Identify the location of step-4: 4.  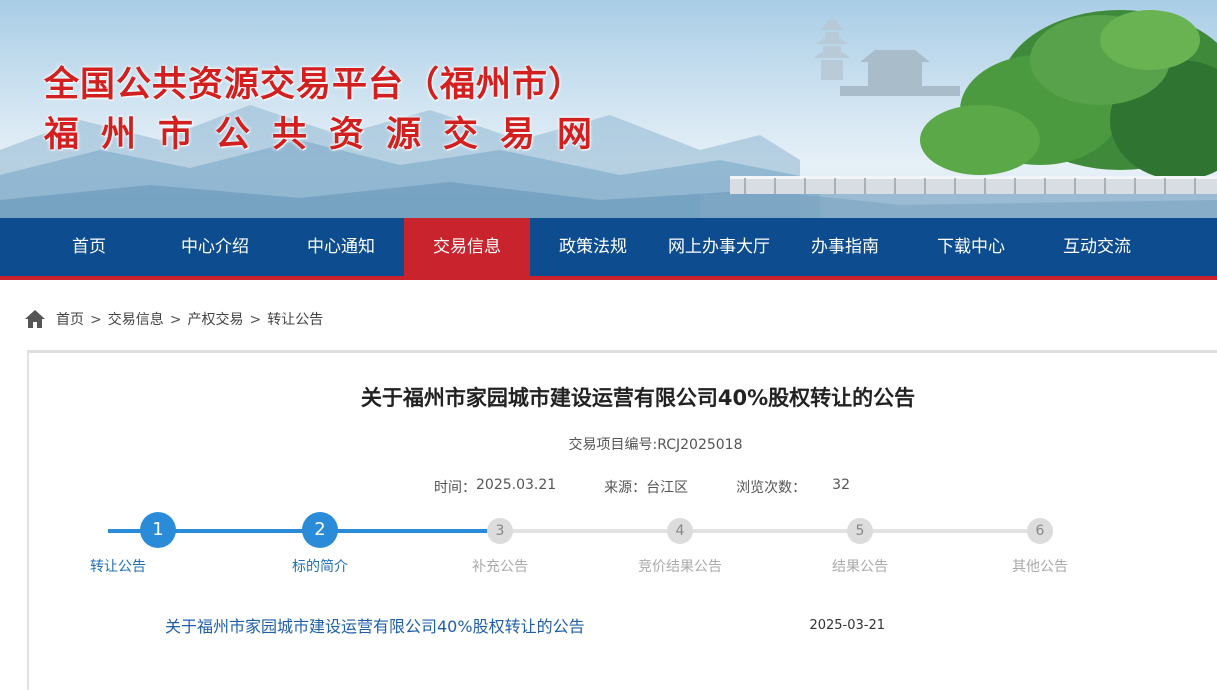
(680, 527).